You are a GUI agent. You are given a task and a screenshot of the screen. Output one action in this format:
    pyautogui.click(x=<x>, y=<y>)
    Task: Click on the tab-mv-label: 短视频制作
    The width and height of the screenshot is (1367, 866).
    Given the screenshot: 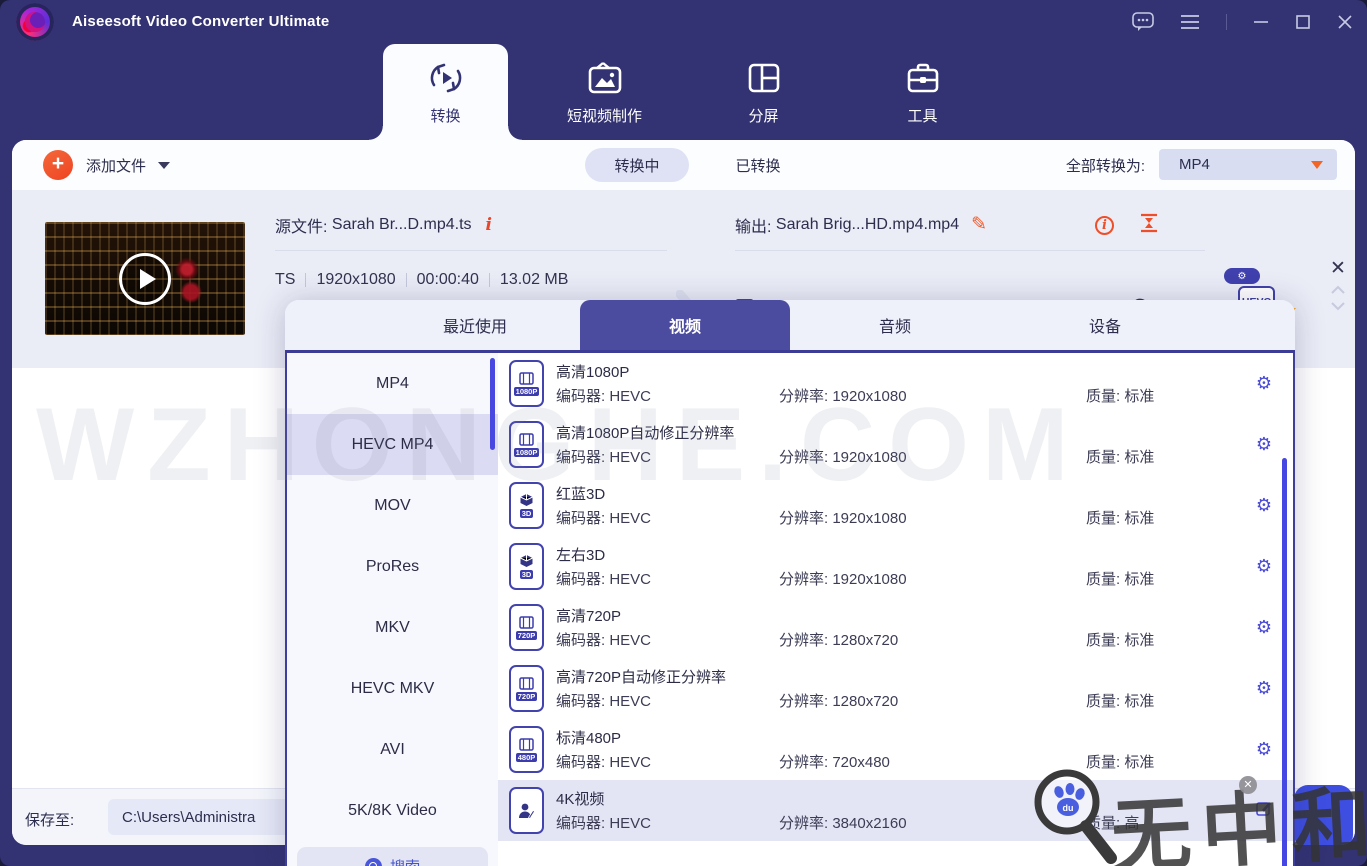 What is the action you would take?
    pyautogui.click(x=604, y=116)
    